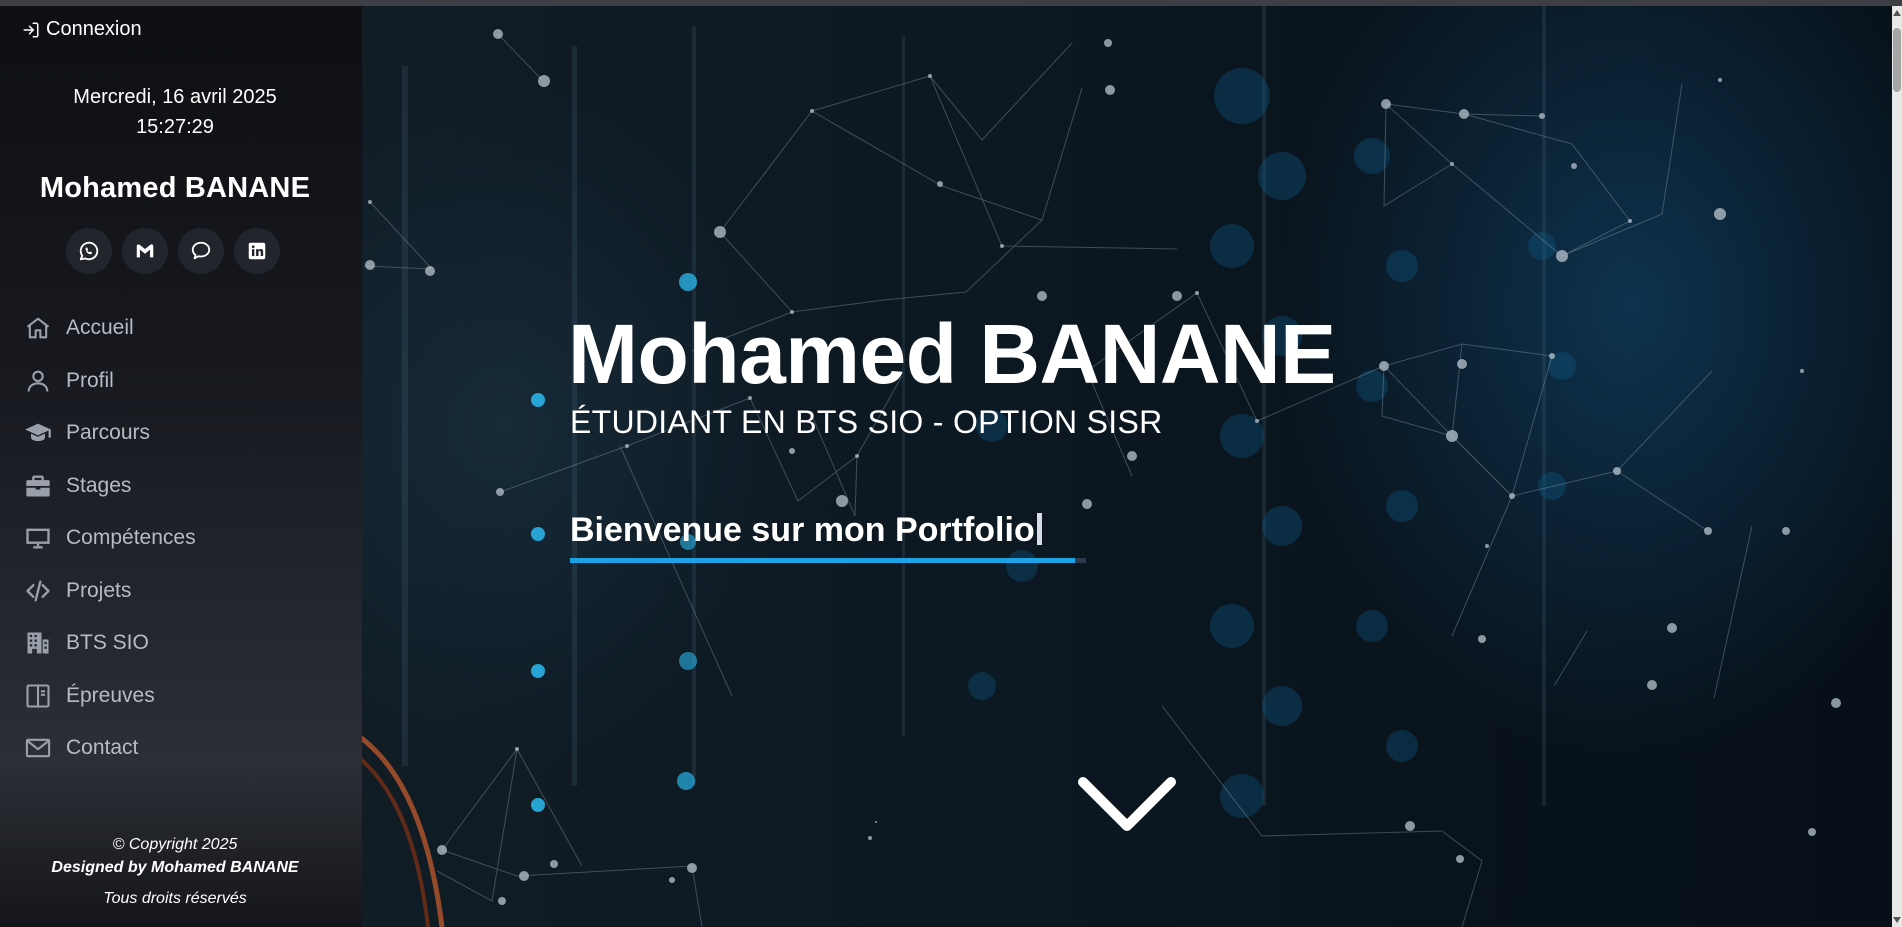  Describe the element at coordinates (175, 898) in the screenshot. I see `footer-rights: Tous droits réservés` at that location.